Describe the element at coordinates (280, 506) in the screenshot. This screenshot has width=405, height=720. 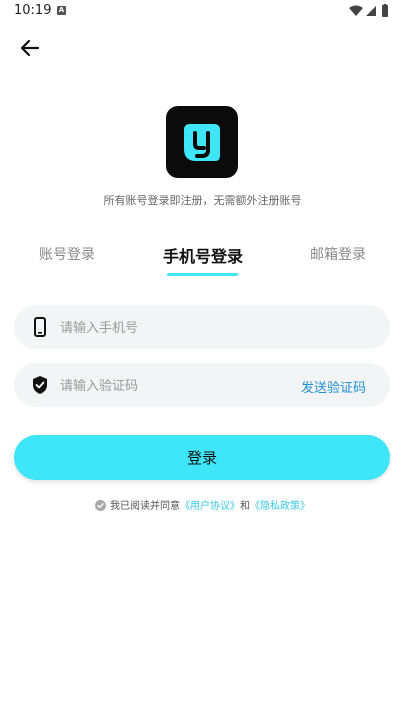
I see `privacy-policy-link: 《隐私政策》` at that location.